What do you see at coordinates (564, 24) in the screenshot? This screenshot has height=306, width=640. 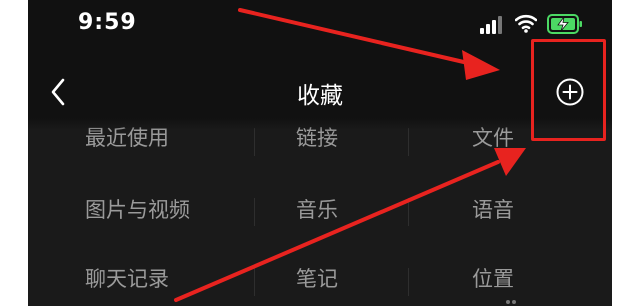 I see `battery-charging-icon` at bounding box center [564, 24].